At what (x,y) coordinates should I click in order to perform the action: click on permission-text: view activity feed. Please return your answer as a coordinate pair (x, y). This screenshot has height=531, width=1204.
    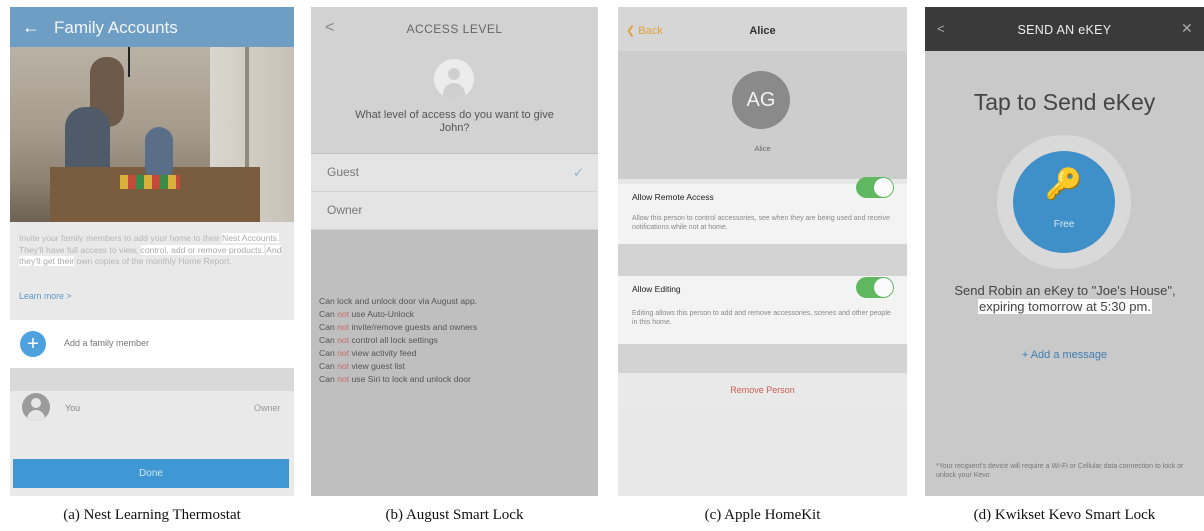
    Looking at the image, I should click on (383, 353).